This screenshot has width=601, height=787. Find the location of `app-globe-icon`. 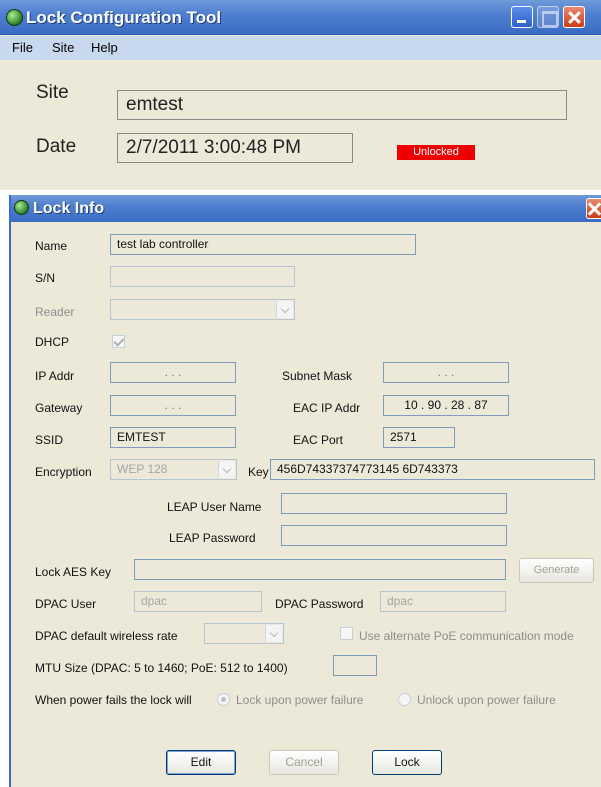

app-globe-icon is located at coordinates (14, 17).